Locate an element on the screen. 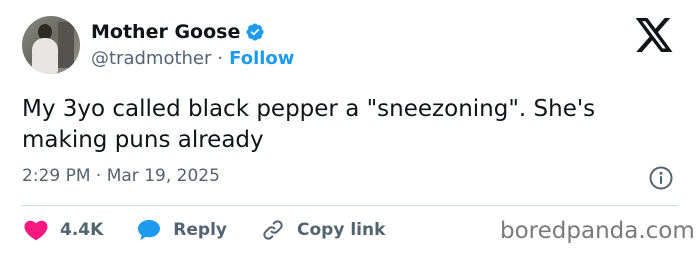  watermark: boredpanda.com is located at coordinates (597, 231).